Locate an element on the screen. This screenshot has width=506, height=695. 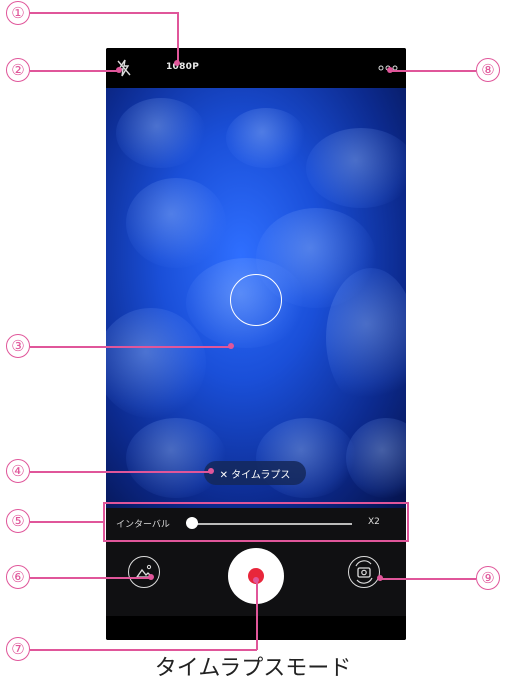
timelapse-mode-chip: ✕ タイムラプス is located at coordinates (255, 473).